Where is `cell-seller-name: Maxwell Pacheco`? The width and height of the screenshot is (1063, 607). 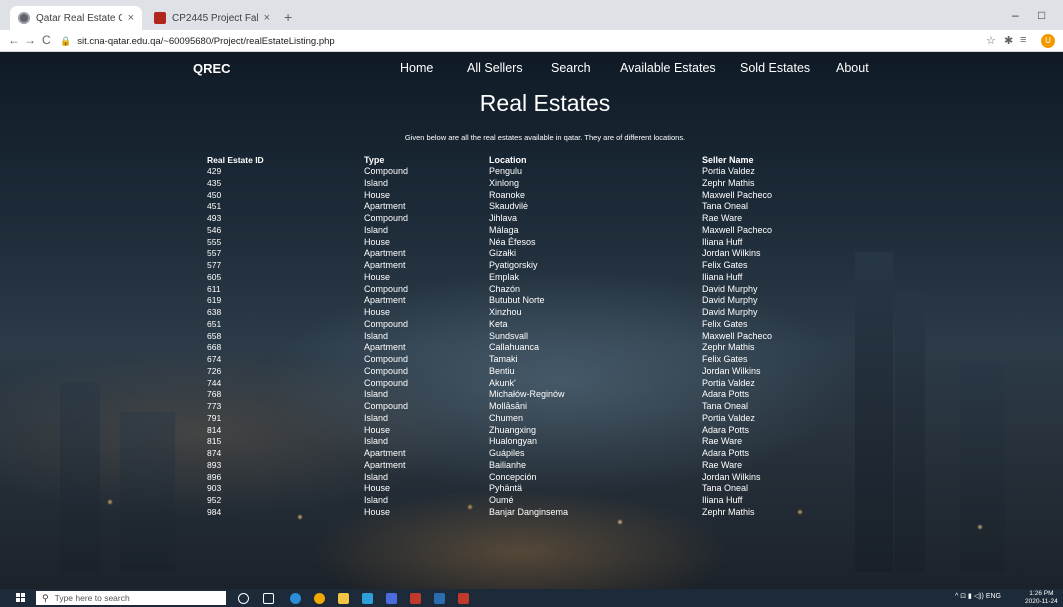
cell-seller-name: Maxwell Pacheco is located at coordinates (737, 335).